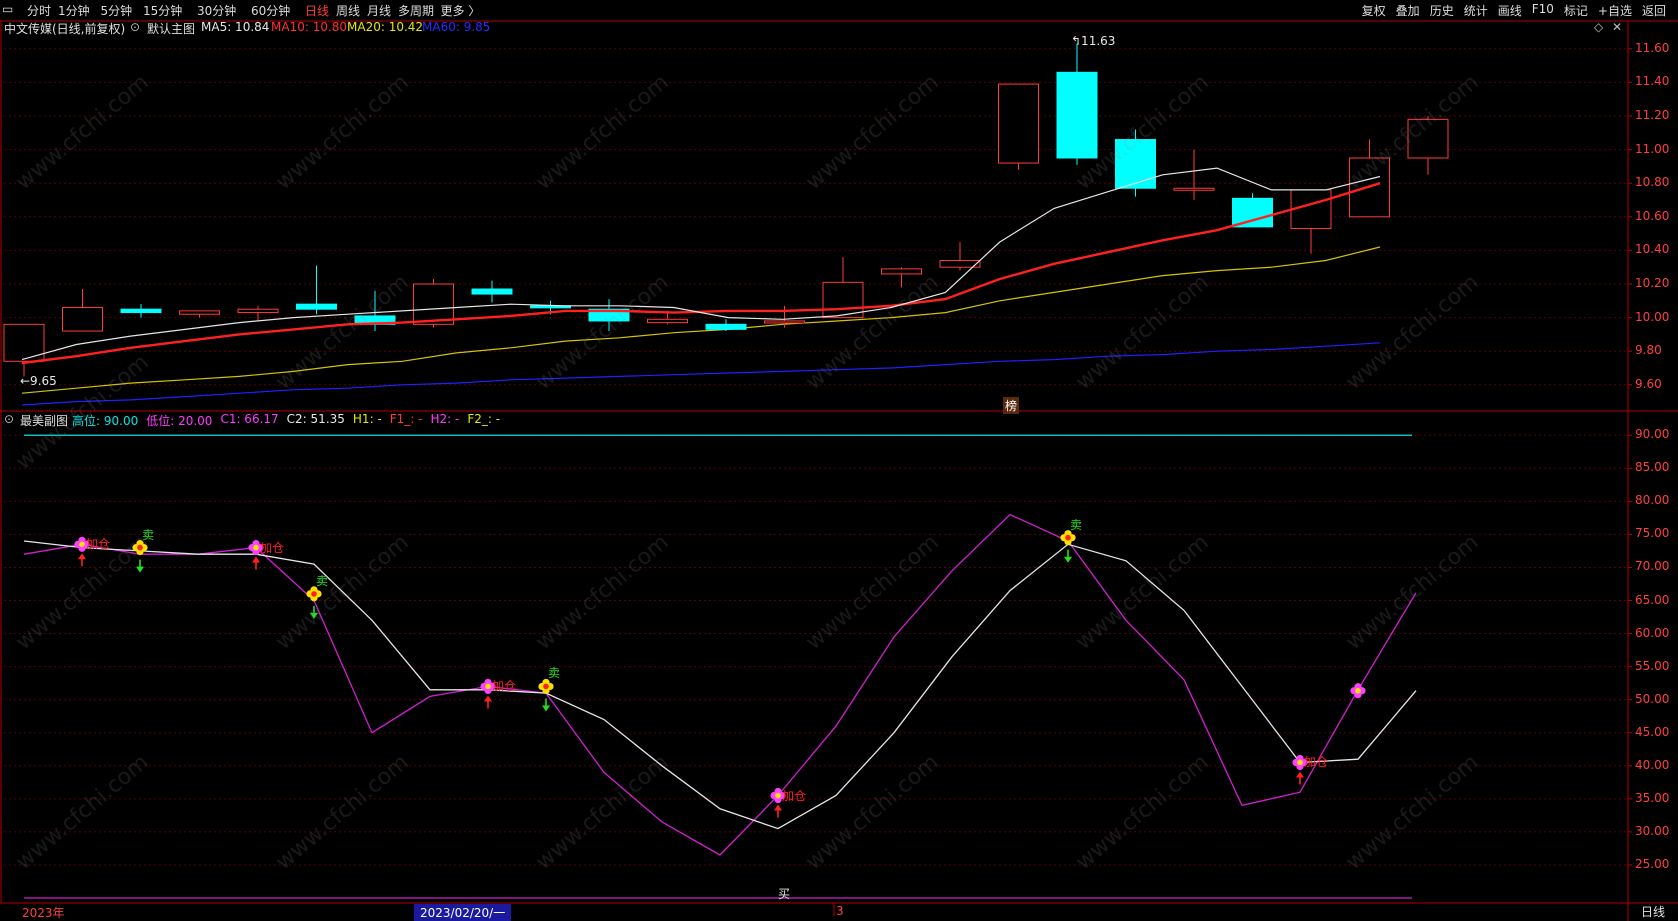  What do you see at coordinates (43, 913) in the screenshot?
I see `year-label: 2023年` at bounding box center [43, 913].